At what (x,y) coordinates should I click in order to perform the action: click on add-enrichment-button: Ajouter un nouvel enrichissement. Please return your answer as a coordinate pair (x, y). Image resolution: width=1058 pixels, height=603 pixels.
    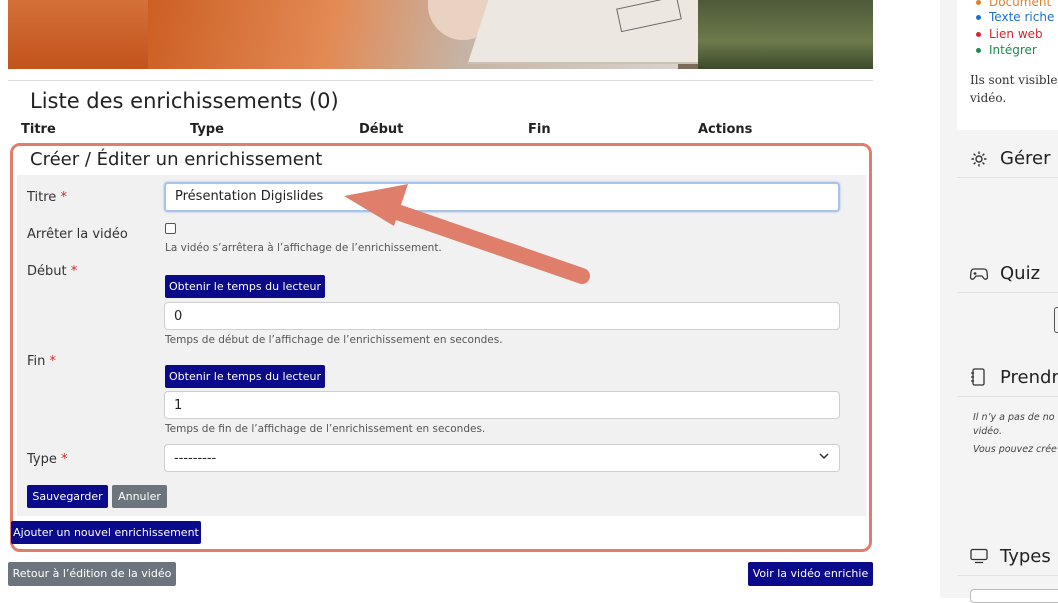
    Looking at the image, I should click on (106, 532).